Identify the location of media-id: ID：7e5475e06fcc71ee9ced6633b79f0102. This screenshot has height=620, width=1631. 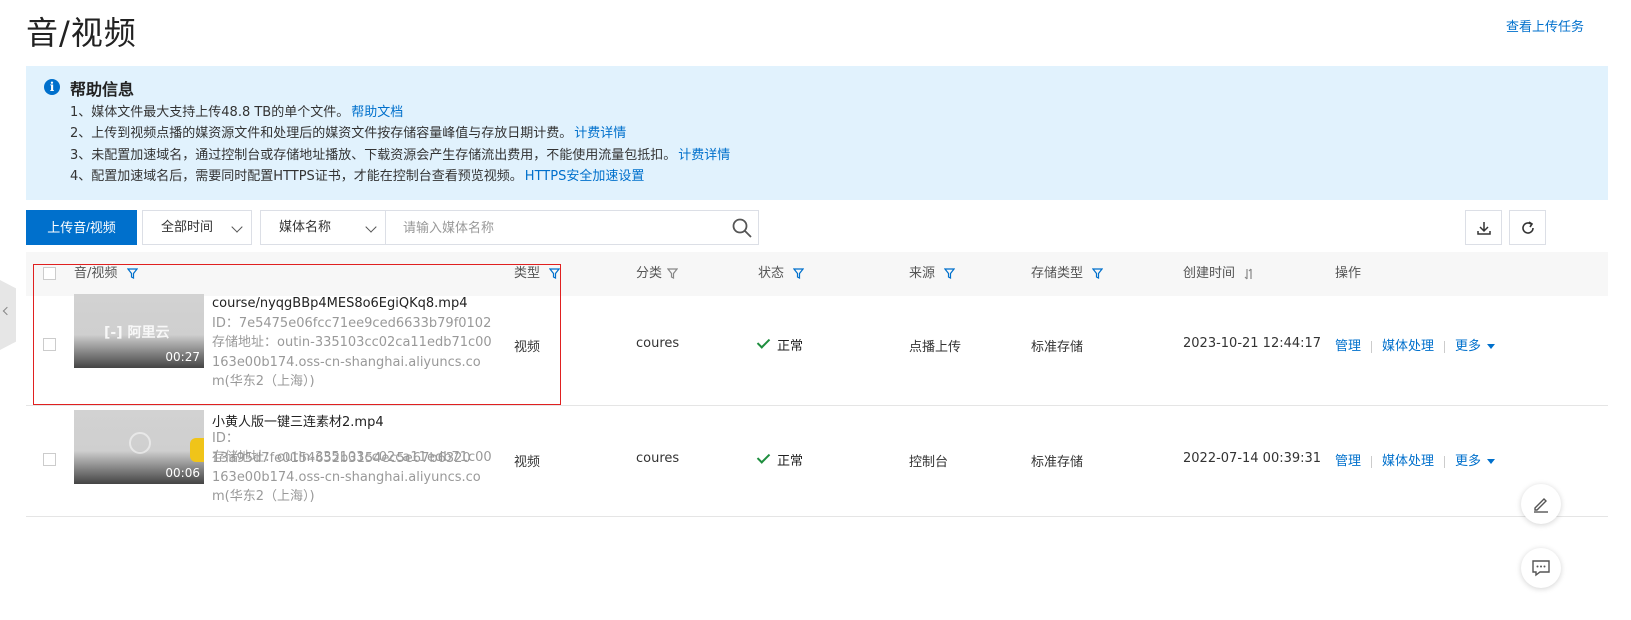
(352, 323).